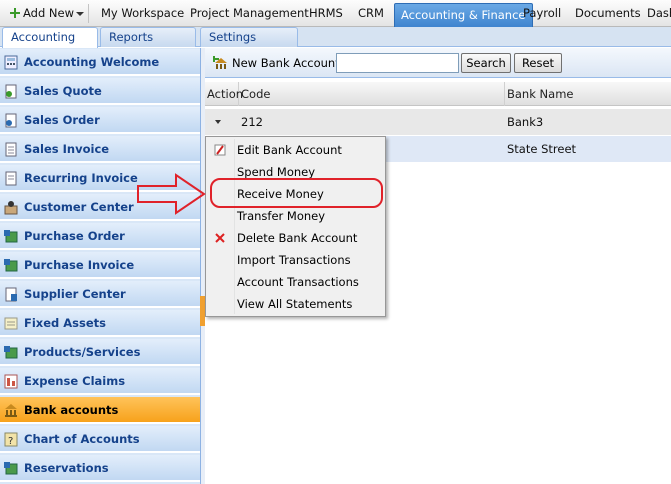 The height and width of the screenshot is (484, 671). What do you see at coordinates (286, 63) in the screenshot?
I see `new-bank-account-label: New Bank Account` at bounding box center [286, 63].